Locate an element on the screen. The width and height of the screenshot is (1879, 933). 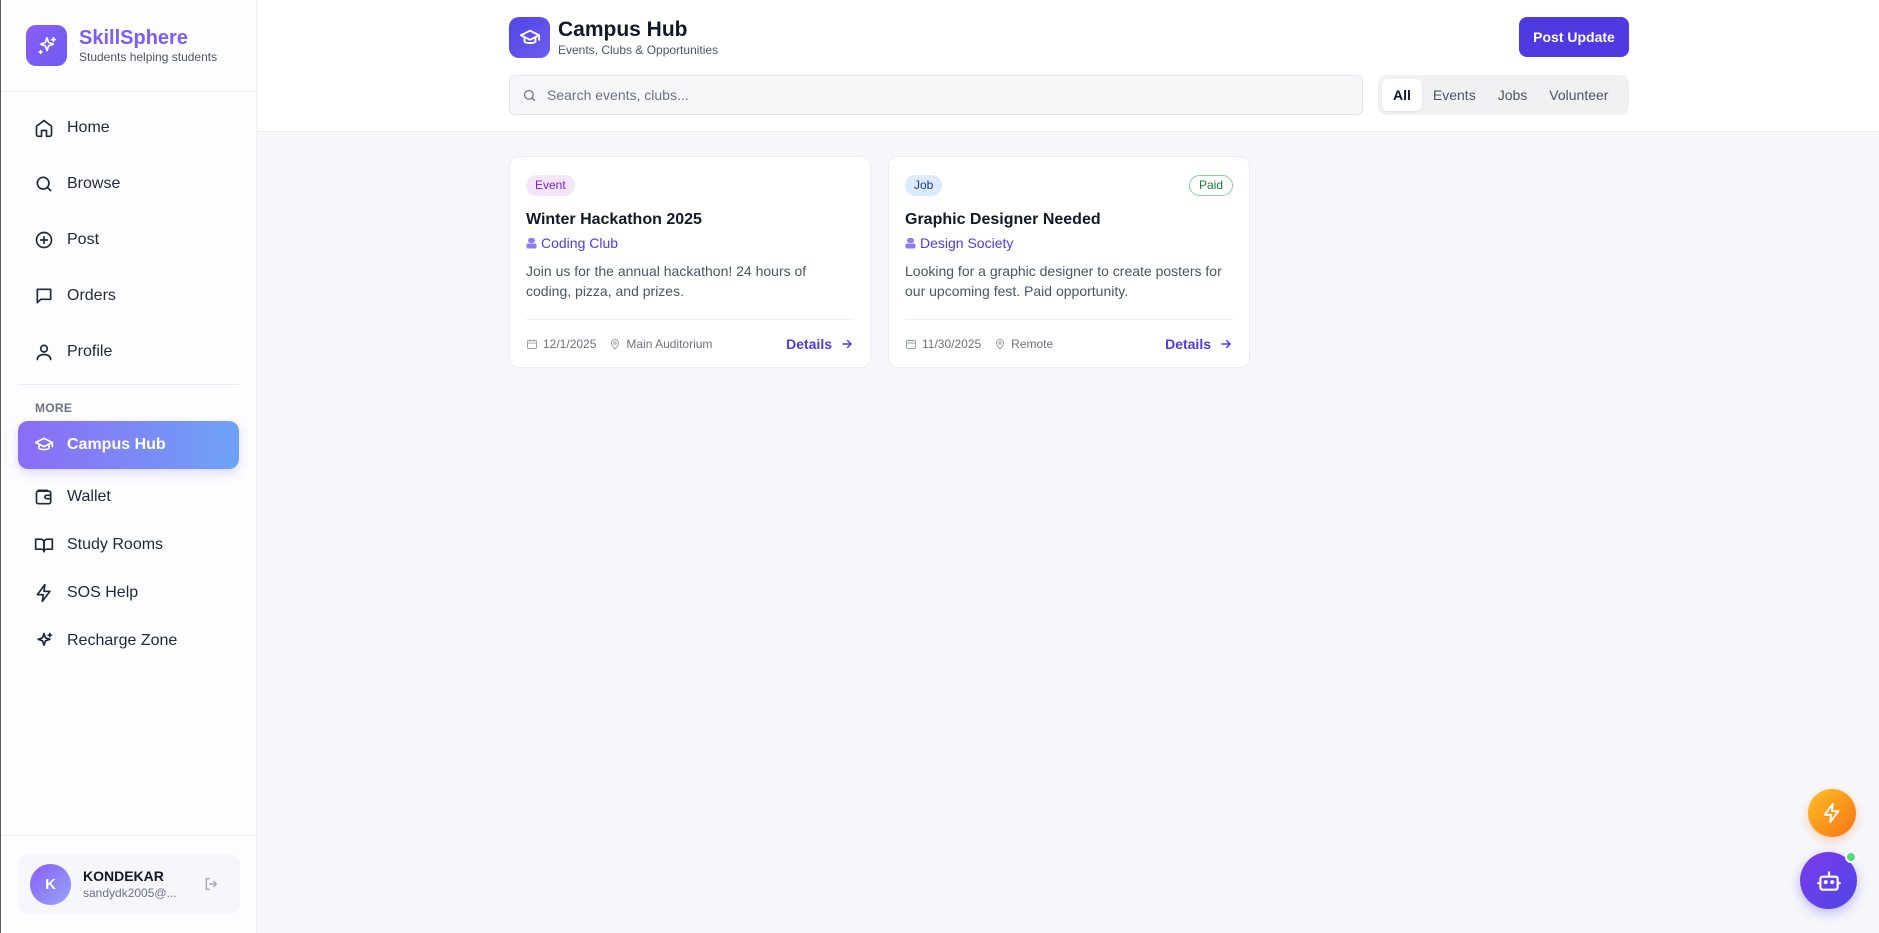
card-title: Winter Hackathon 2025 is located at coordinates (614, 219).